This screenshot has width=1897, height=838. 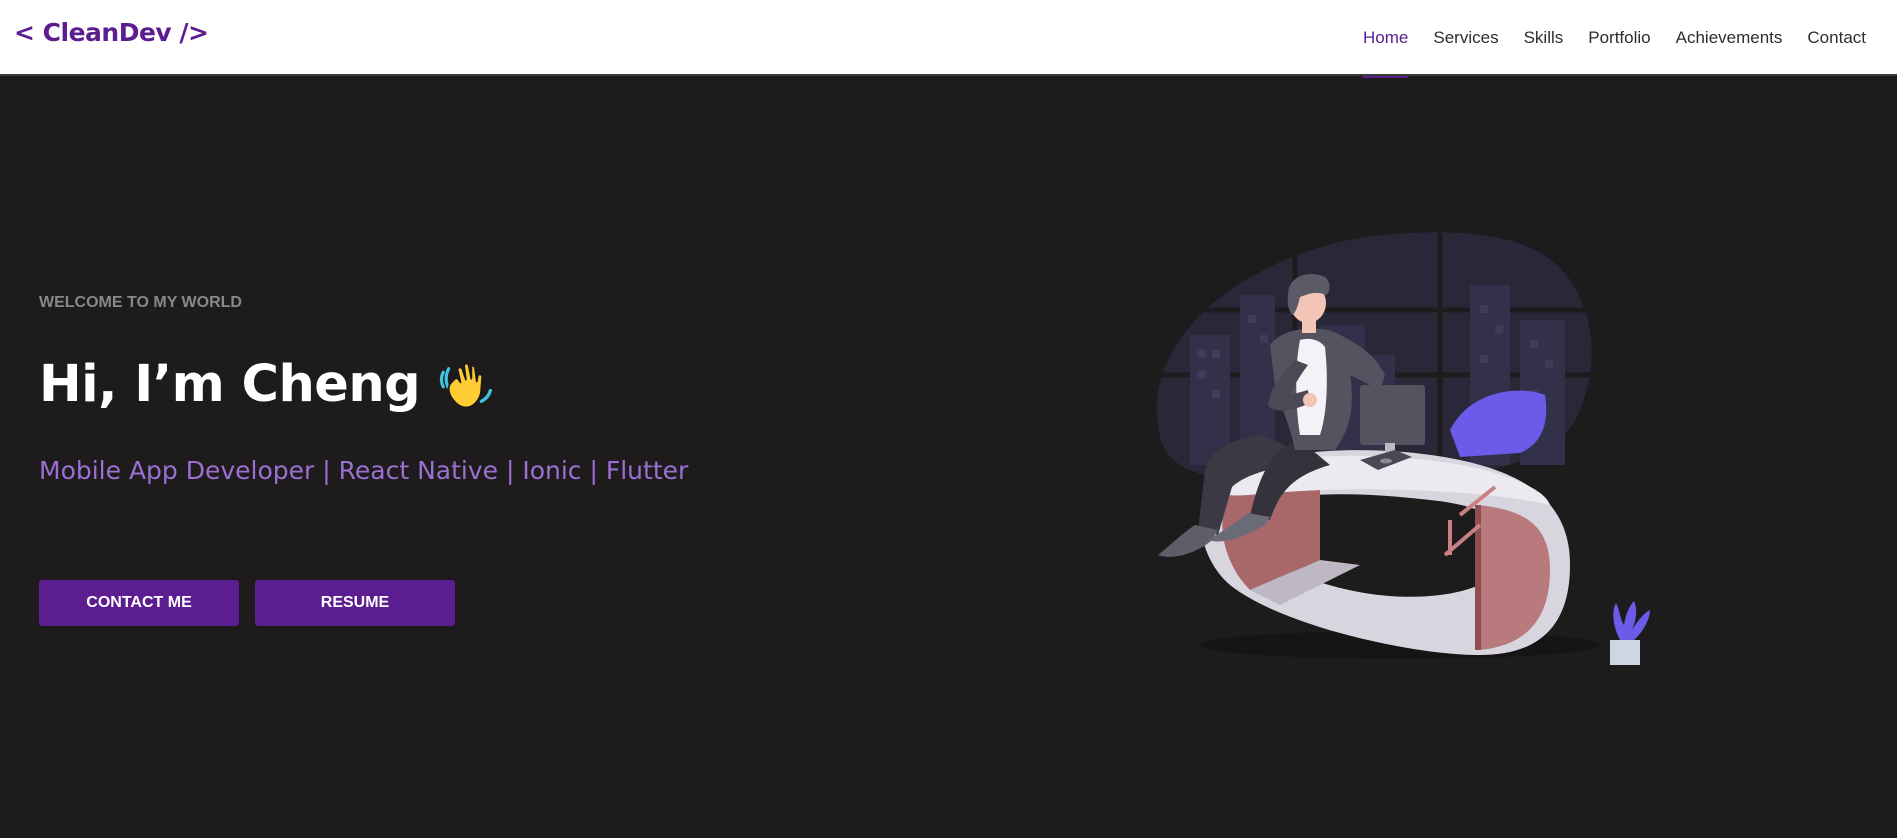 What do you see at coordinates (1403, 448) in the screenshot?
I see `developer-at-desk-illustration` at bounding box center [1403, 448].